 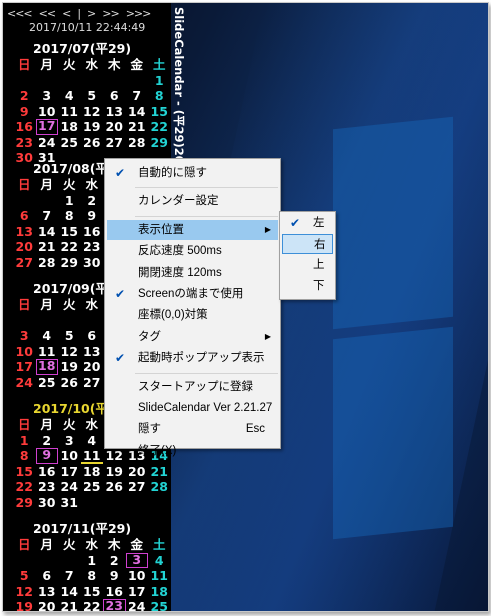 What do you see at coordinates (192, 173) in the screenshot?
I see `context-menu-item: ✔ 自動的に隠す` at bounding box center [192, 173].